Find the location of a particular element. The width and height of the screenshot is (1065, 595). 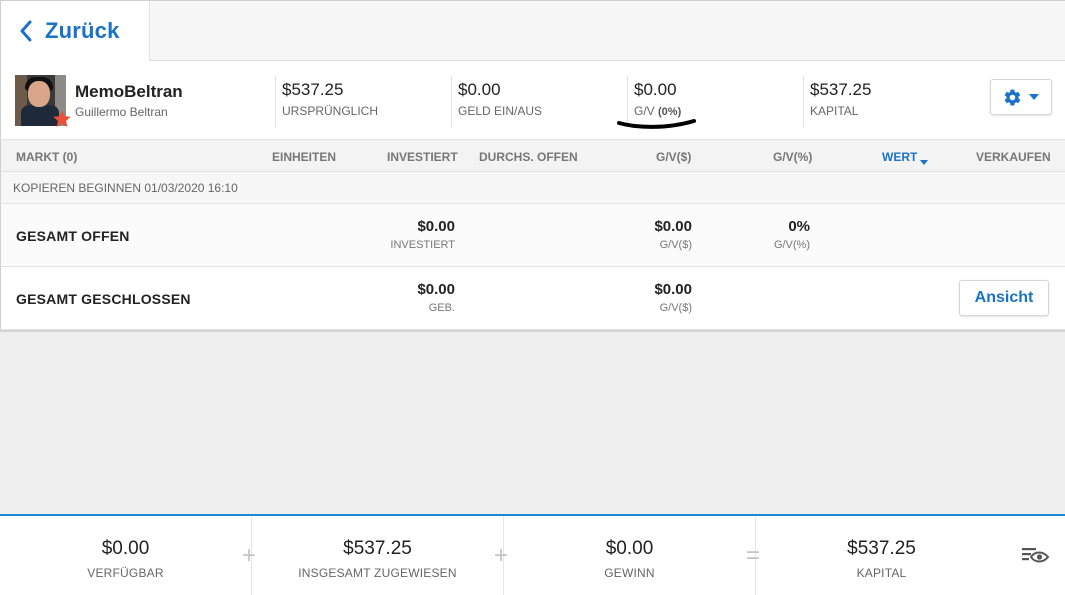

col-sell: VERKAUFEN is located at coordinates (1013, 157).